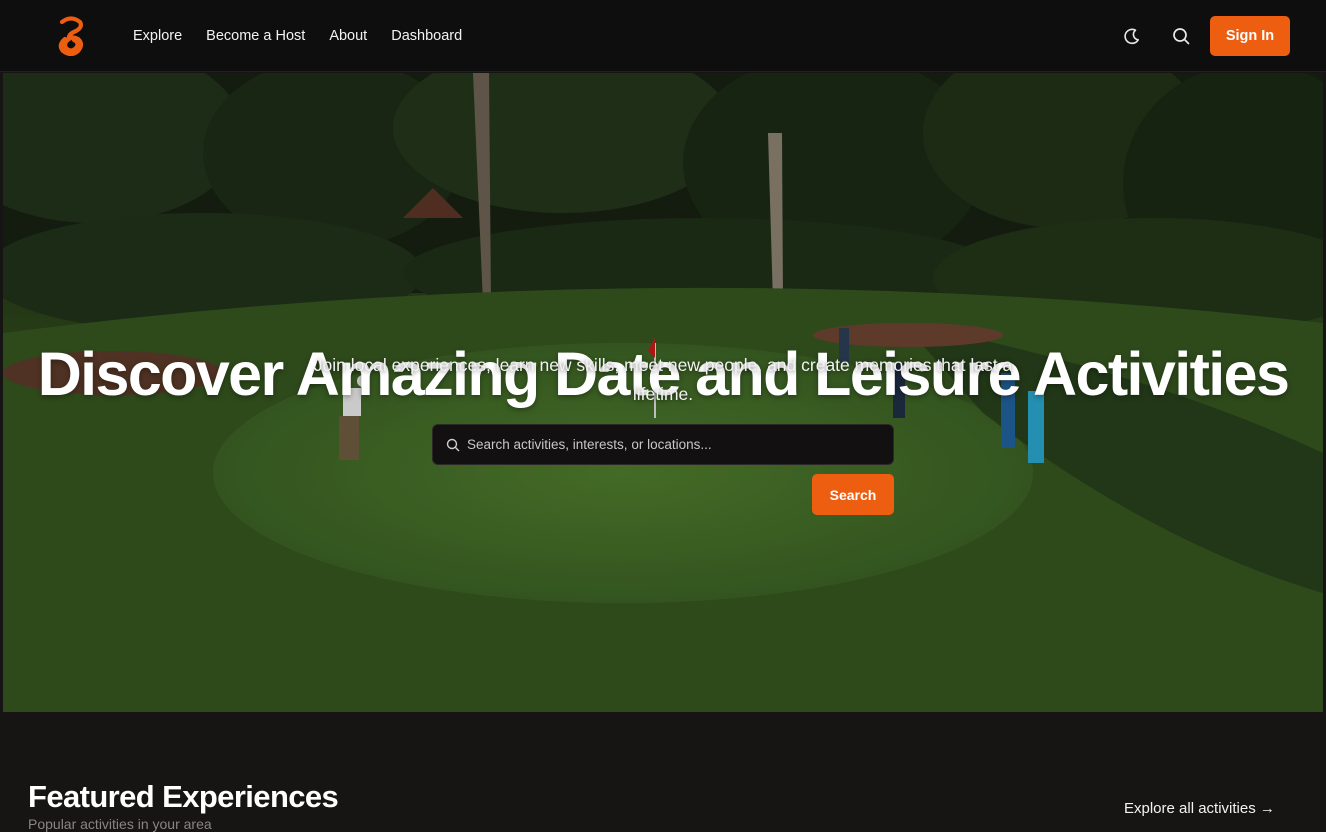 Image resolution: width=1326 pixels, height=832 pixels. I want to click on moon-icon, so click(1132, 36).